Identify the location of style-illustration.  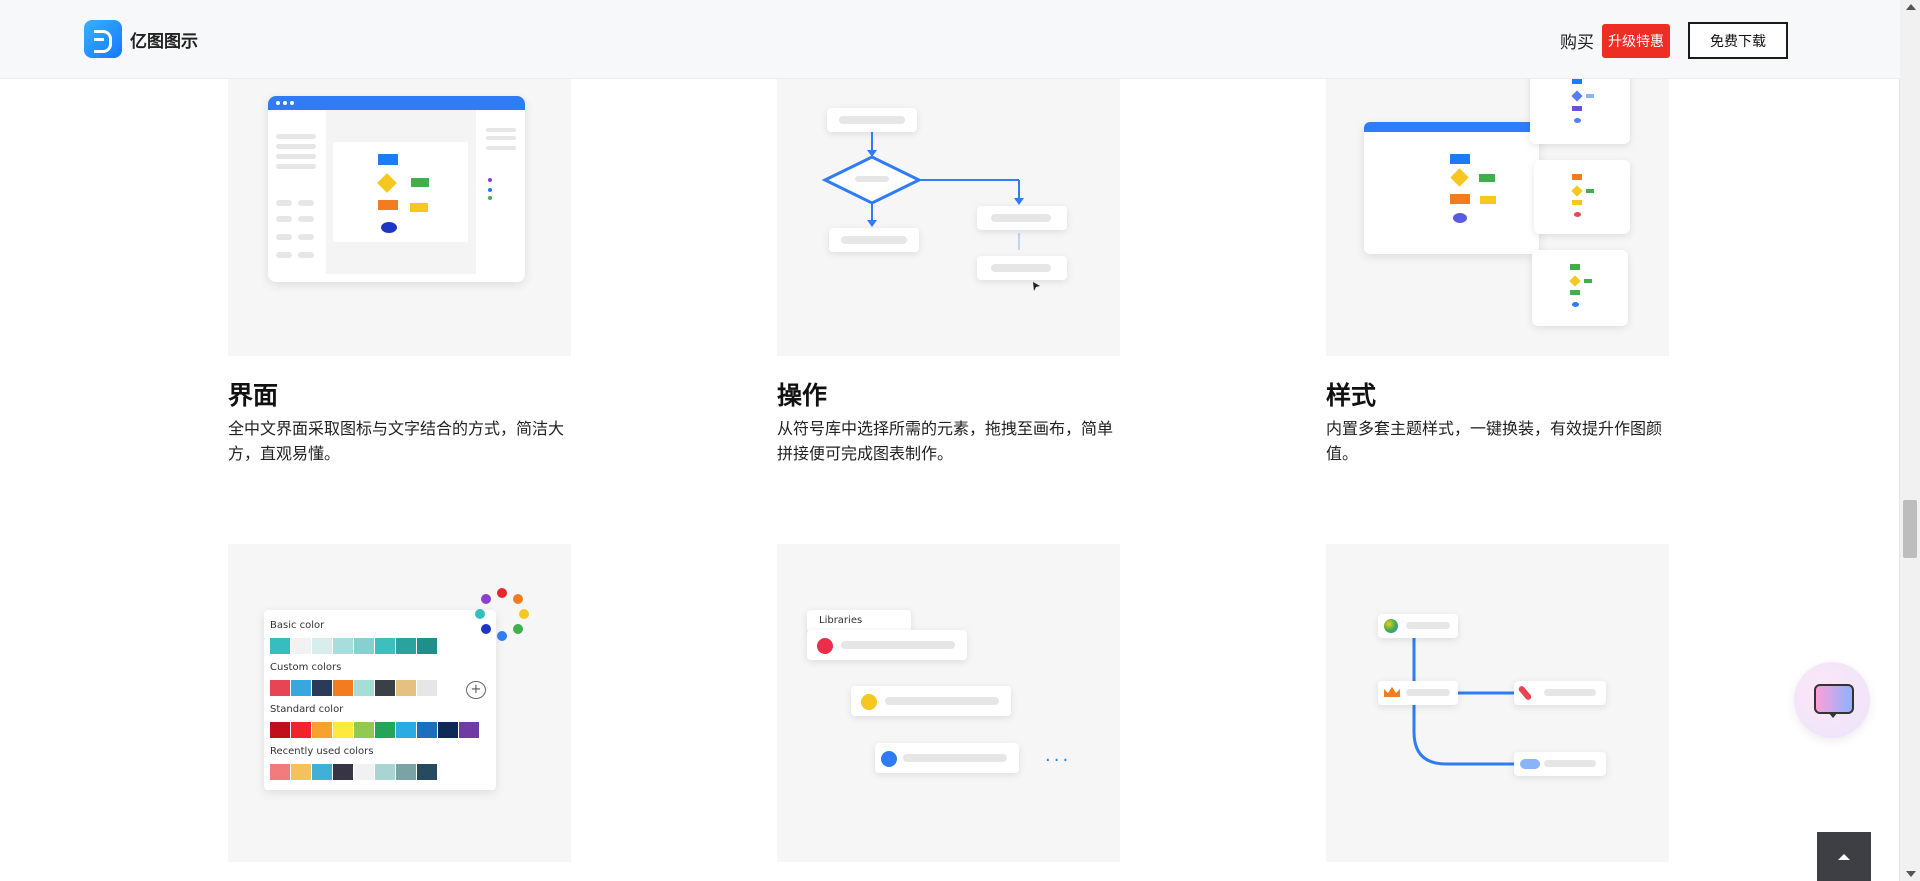
(1497, 208).